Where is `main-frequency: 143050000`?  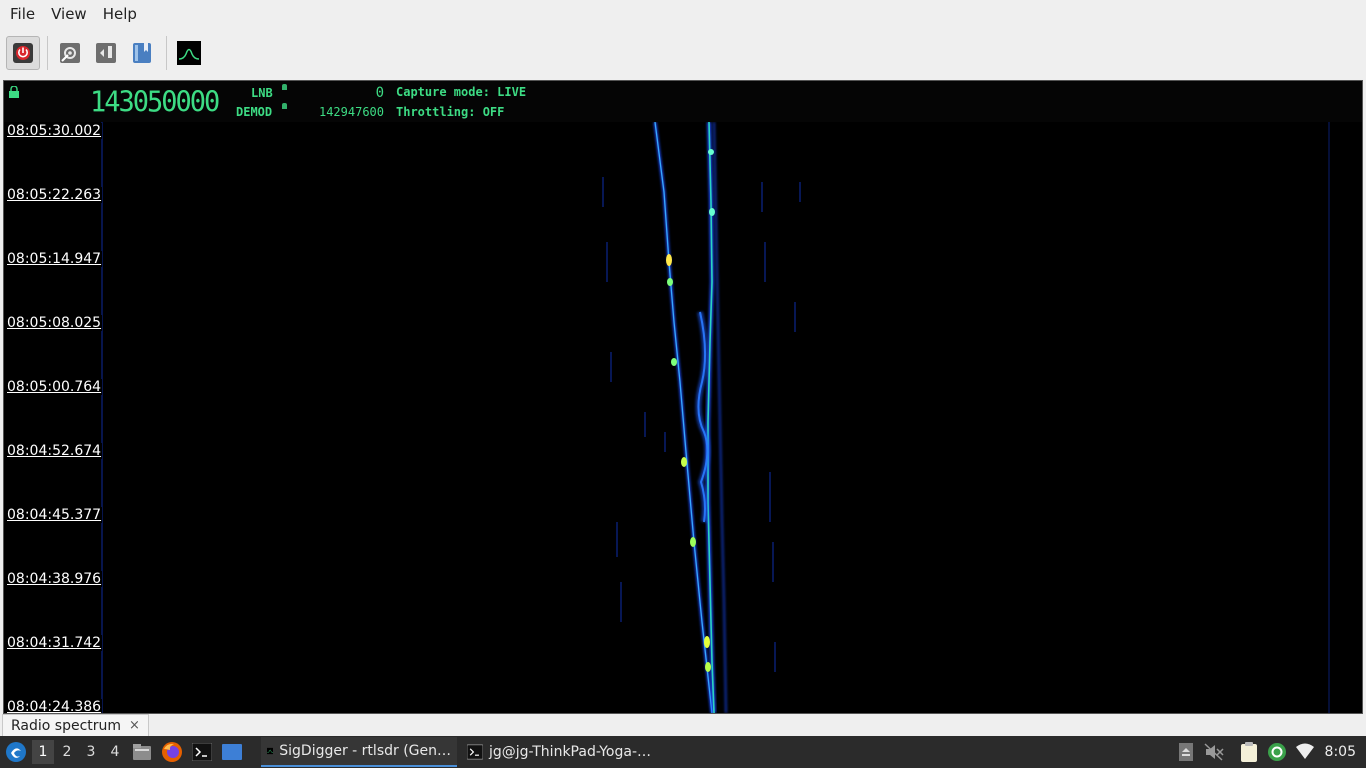 main-frequency: 143050000 is located at coordinates (155, 102).